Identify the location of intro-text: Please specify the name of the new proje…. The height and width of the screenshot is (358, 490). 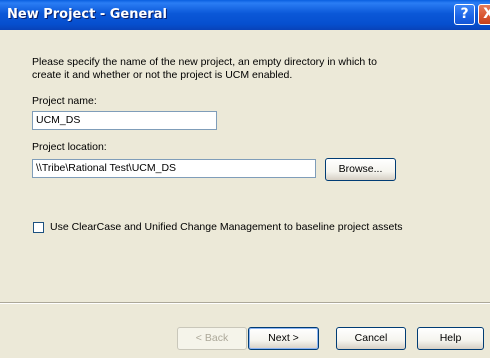
(204, 68).